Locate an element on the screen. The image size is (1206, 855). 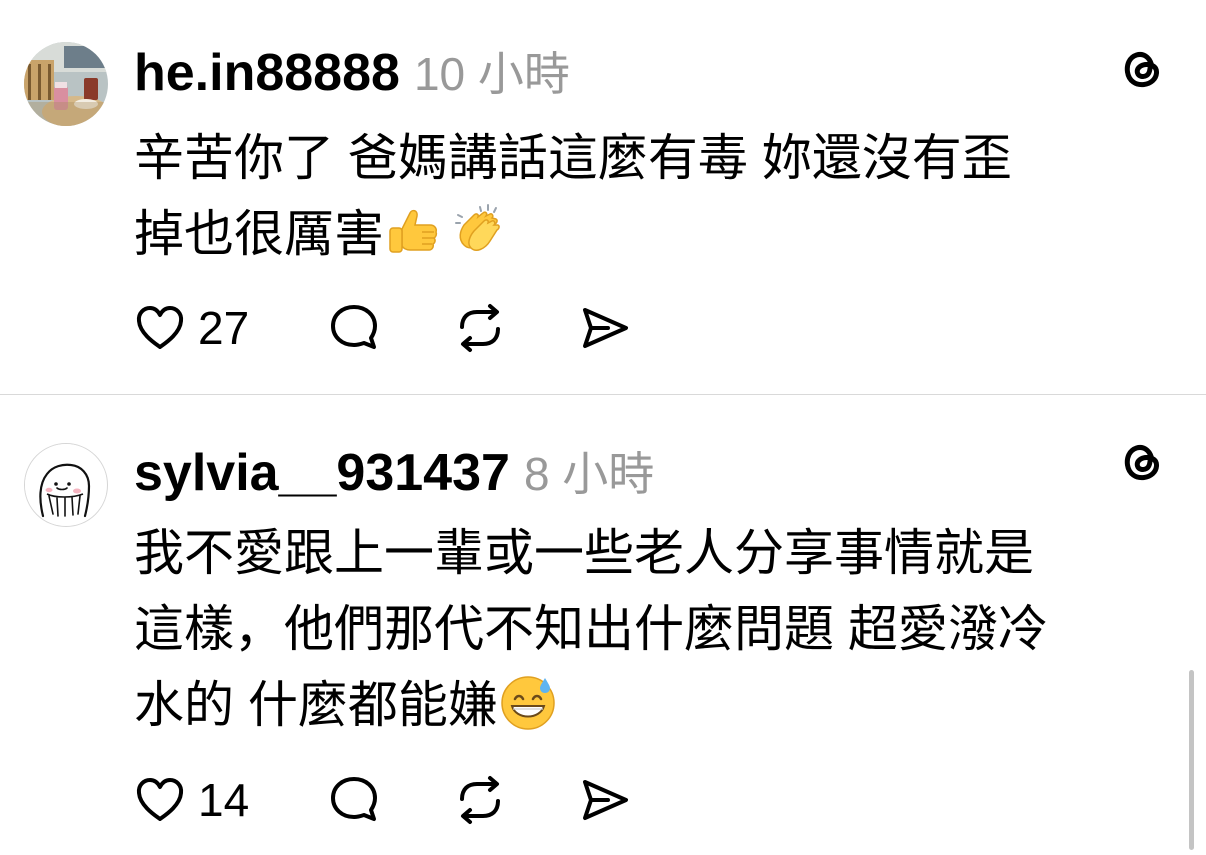
post-header: he.in88888 10 小時 is located at coordinates (352, 71).